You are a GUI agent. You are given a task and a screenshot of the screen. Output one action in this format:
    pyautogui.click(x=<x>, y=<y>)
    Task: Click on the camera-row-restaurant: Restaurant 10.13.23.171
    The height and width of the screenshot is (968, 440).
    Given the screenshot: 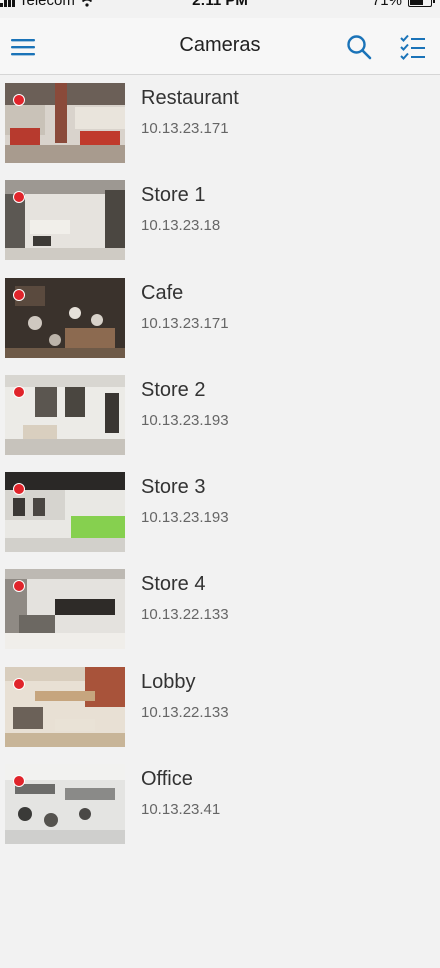 What is the action you would take?
    pyautogui.click(x=220, y=123)
    